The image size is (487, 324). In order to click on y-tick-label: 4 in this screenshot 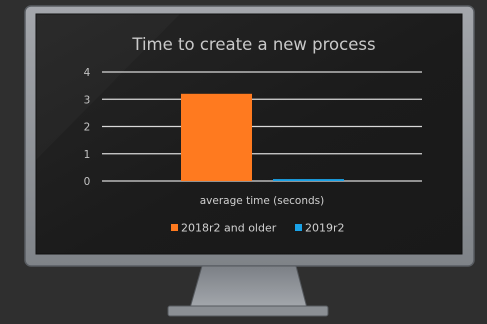, I will do `click(87, 73)`.